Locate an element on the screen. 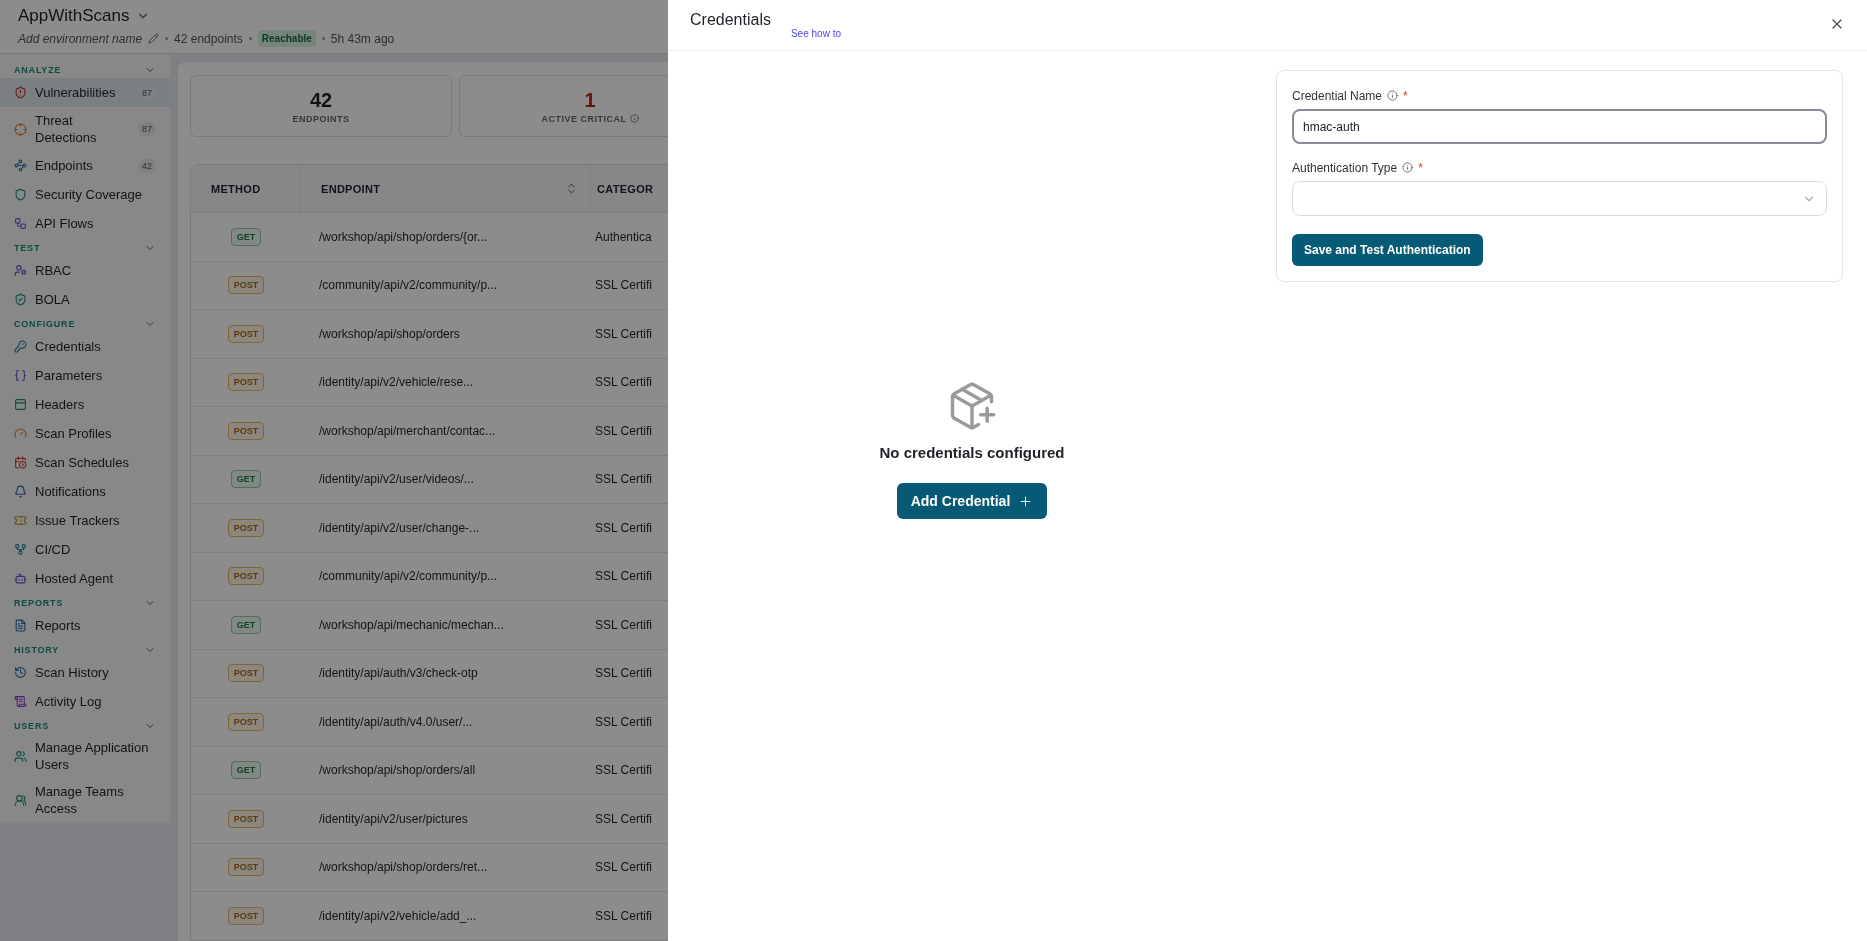  sidebar-item: Security Coverage is located at coordinates (85, 194).